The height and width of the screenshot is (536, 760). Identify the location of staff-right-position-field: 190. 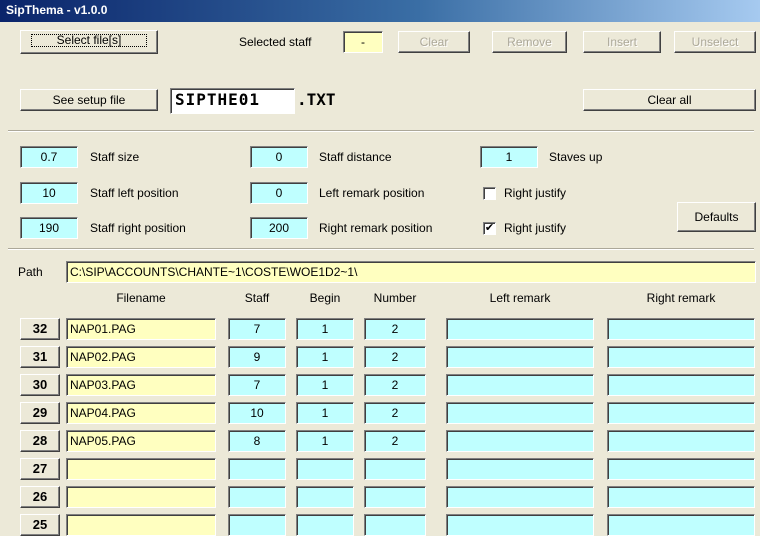
(49, 228).